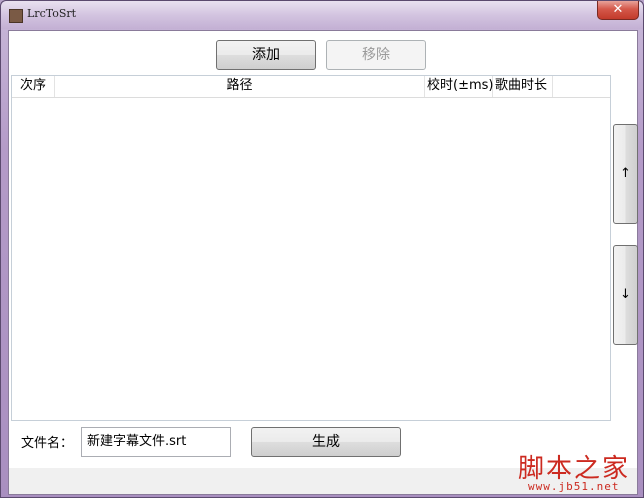 The width and height of the screenshot is (644, 498). Describe the element at coordinates (376, 55) in the screenshot. I see `remove-button: 移除` at that location.